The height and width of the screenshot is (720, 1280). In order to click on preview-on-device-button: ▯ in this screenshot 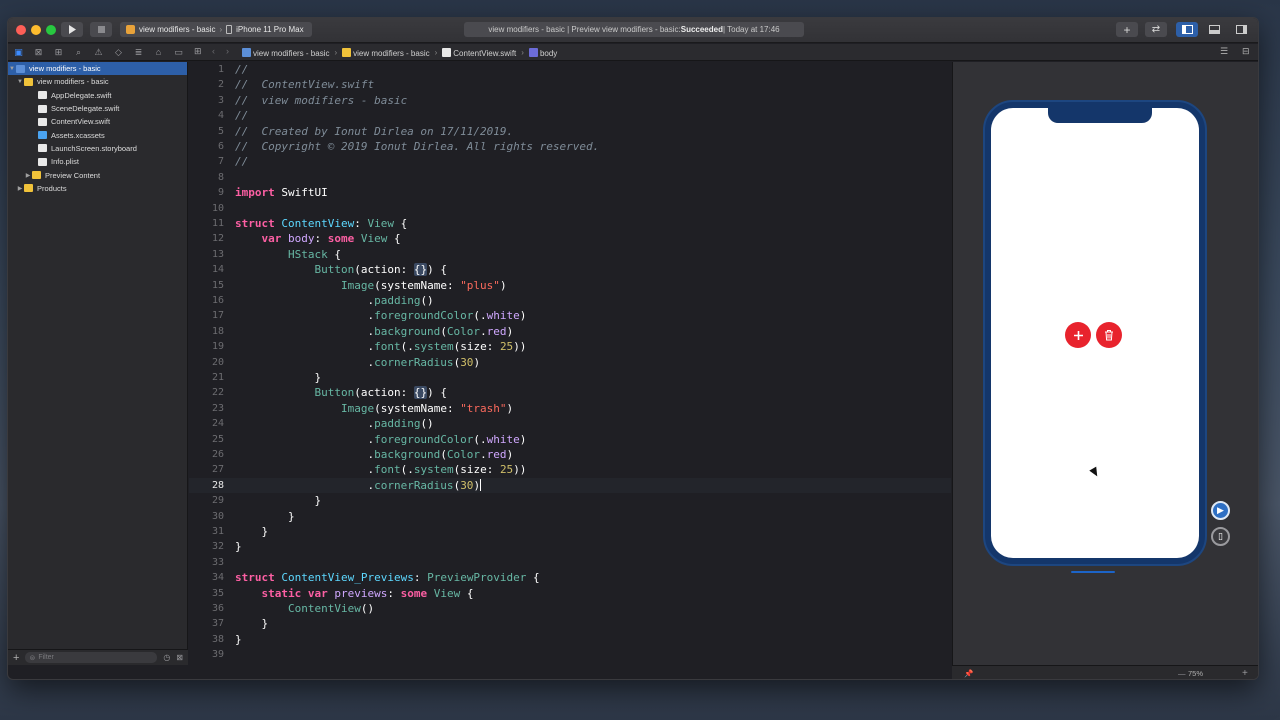, I will do `click(1220, 536)`.